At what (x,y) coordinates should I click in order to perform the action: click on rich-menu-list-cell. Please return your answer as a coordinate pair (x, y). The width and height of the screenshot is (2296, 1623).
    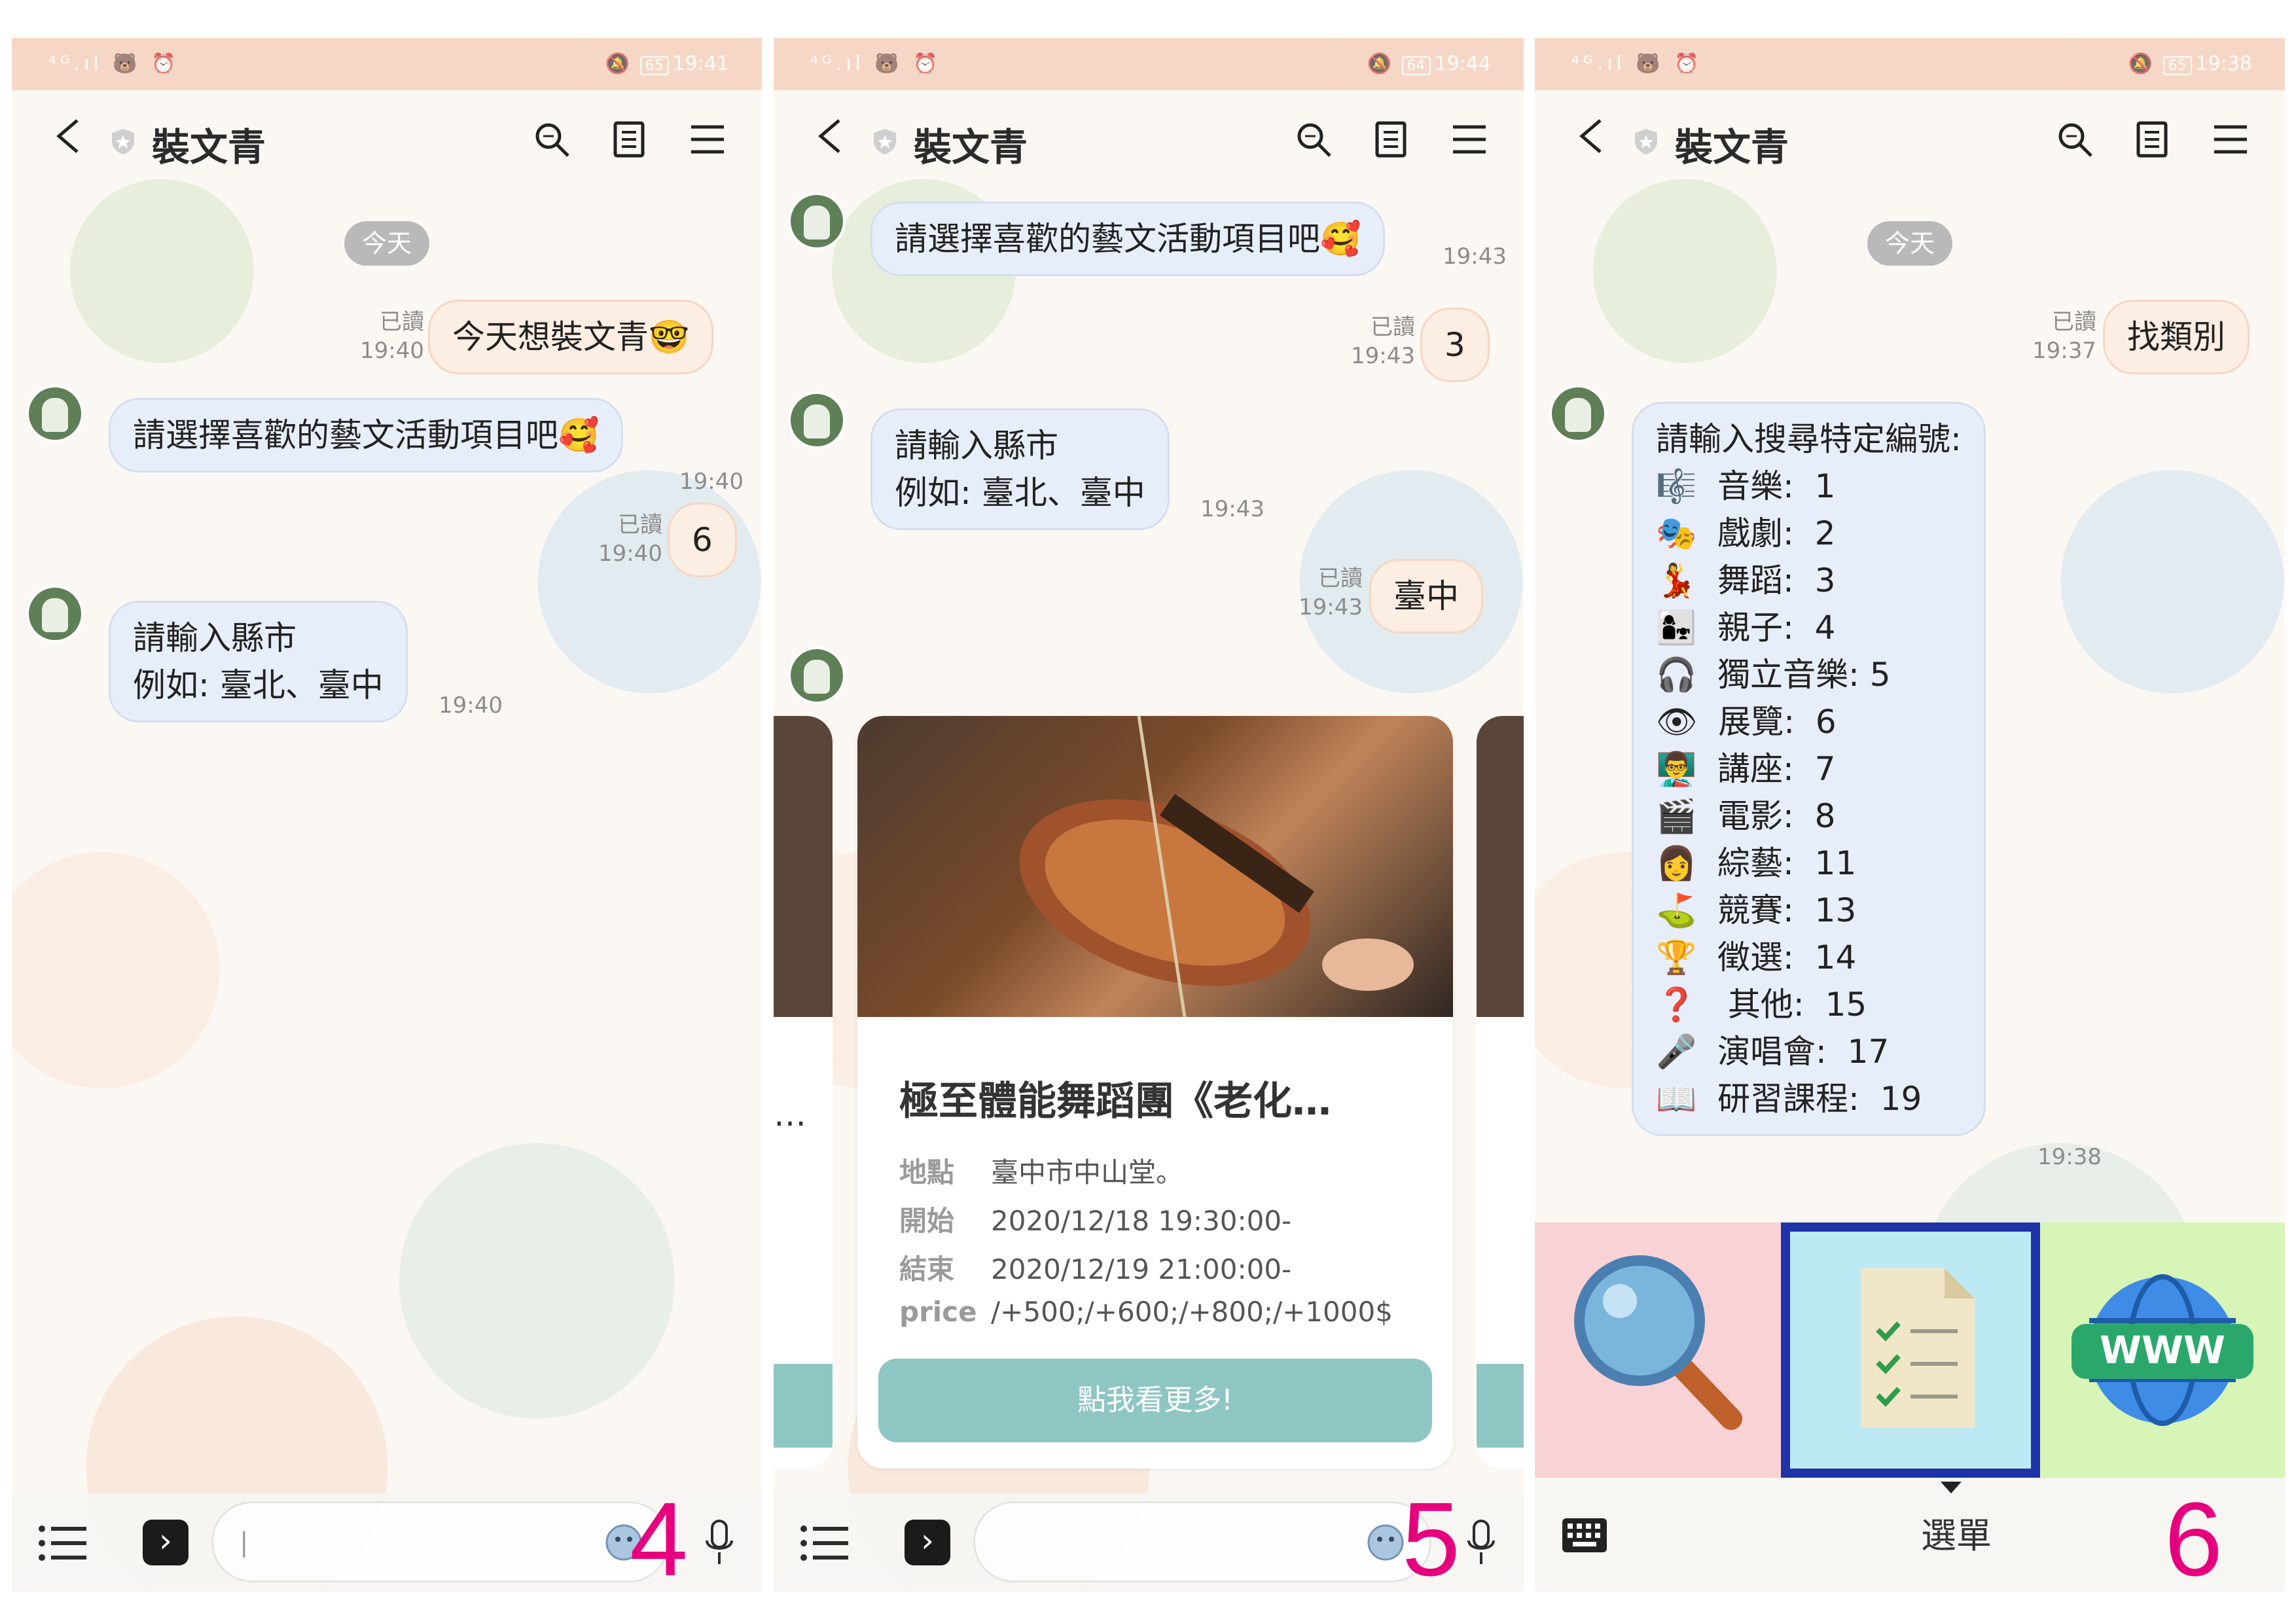
    Looking at the image, I should click on (1910, 1350).